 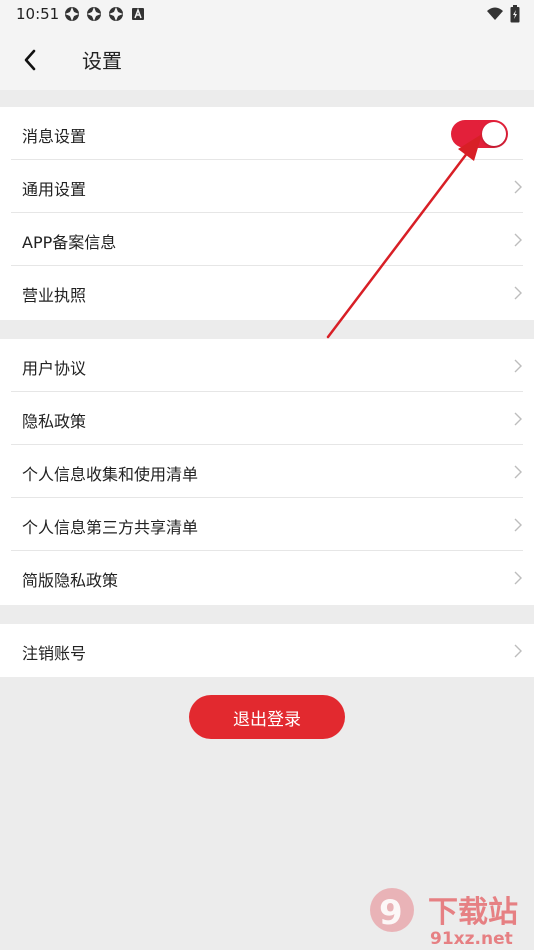 I want to click on toggle-knob, so click(x=494, y=134).